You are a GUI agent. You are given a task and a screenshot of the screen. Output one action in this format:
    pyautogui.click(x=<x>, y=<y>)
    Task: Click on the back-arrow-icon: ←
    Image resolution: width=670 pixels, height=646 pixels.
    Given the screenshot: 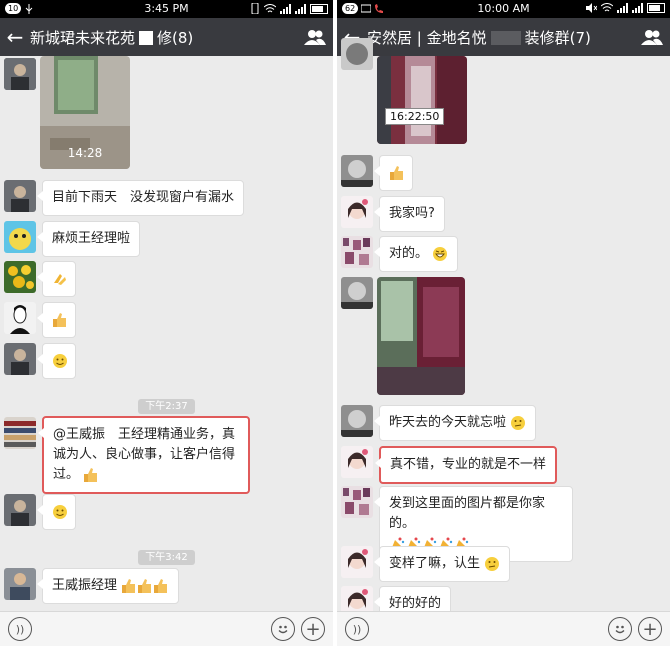 What is the action you would take?
    pyautogui.click(x=15, y=37)
    